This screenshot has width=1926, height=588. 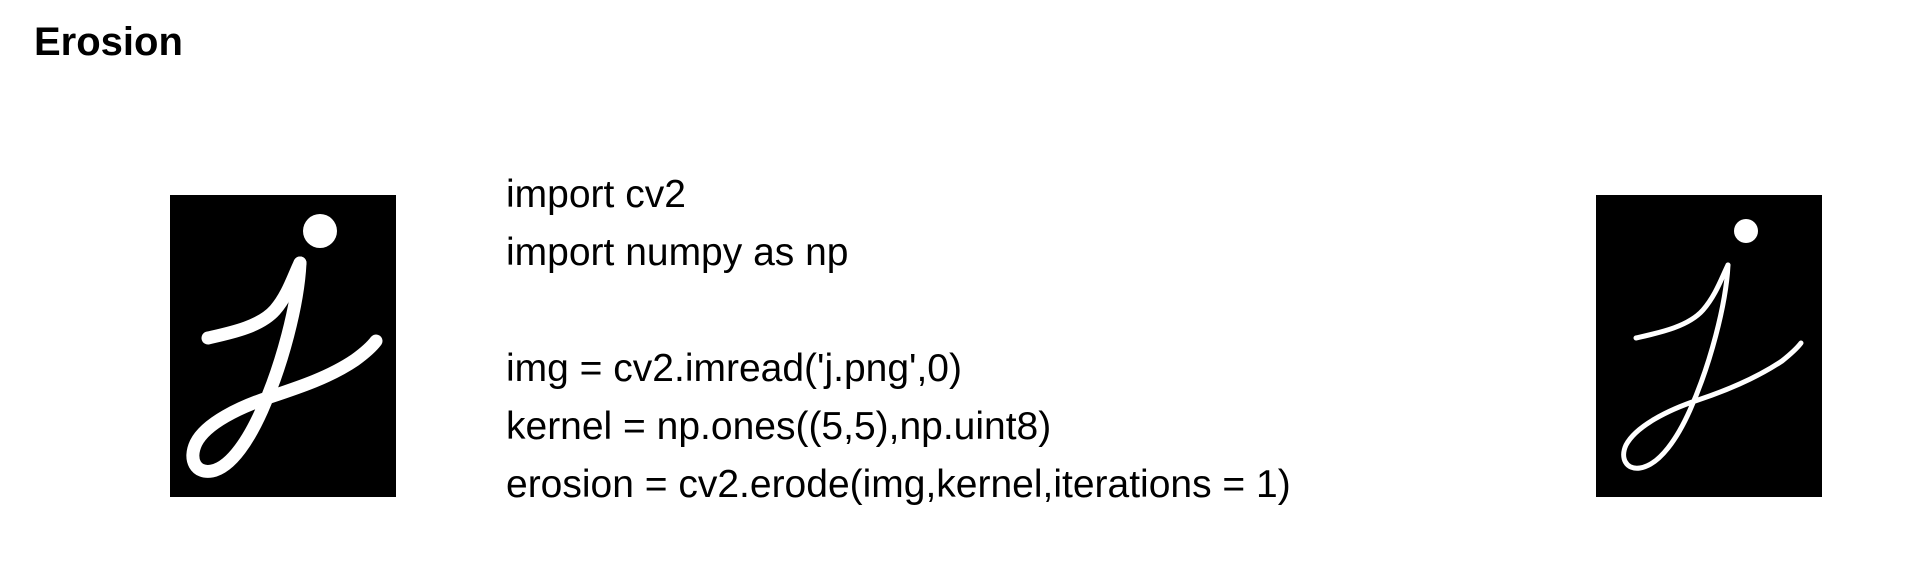 I want to click on slide-title: Erosion, so click(x=108, y=42).